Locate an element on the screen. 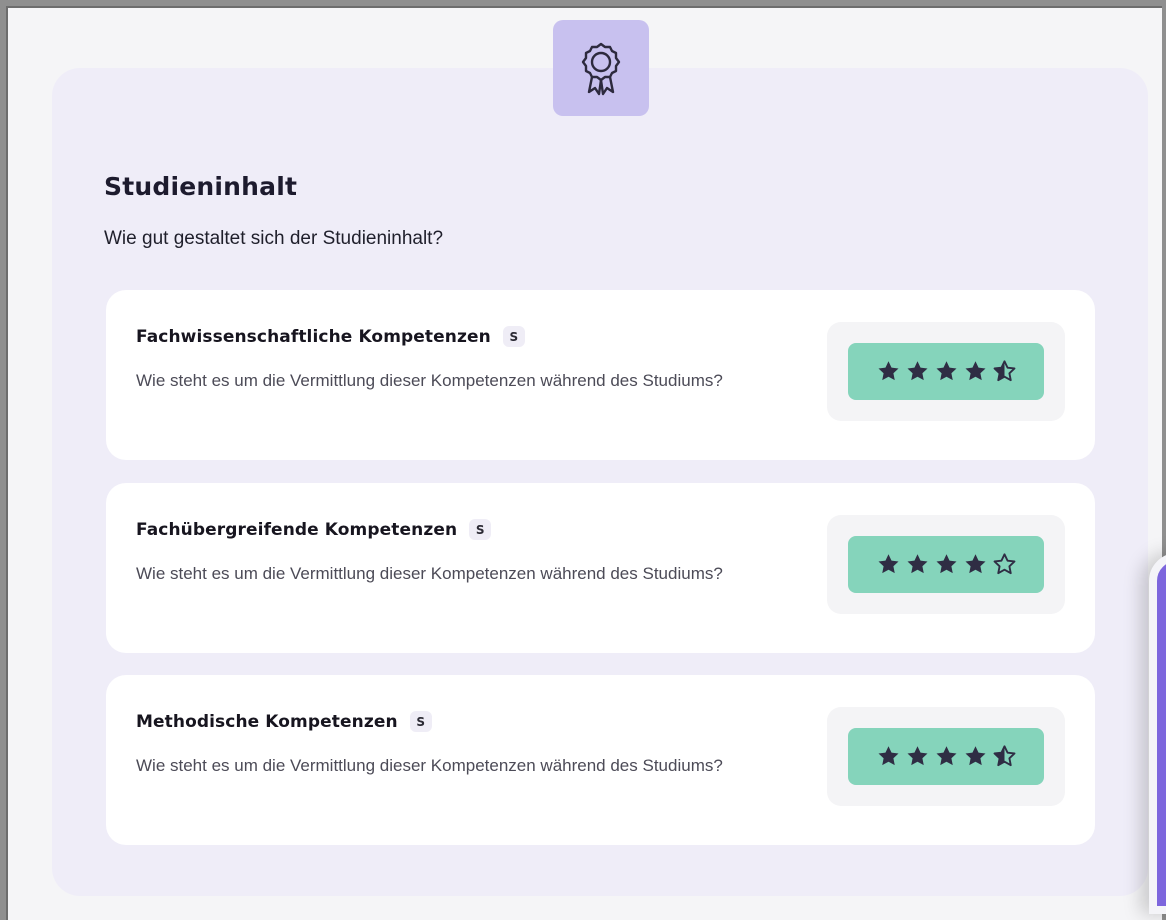  section-title: Studieninhalt is located at coordinates (201, 186).